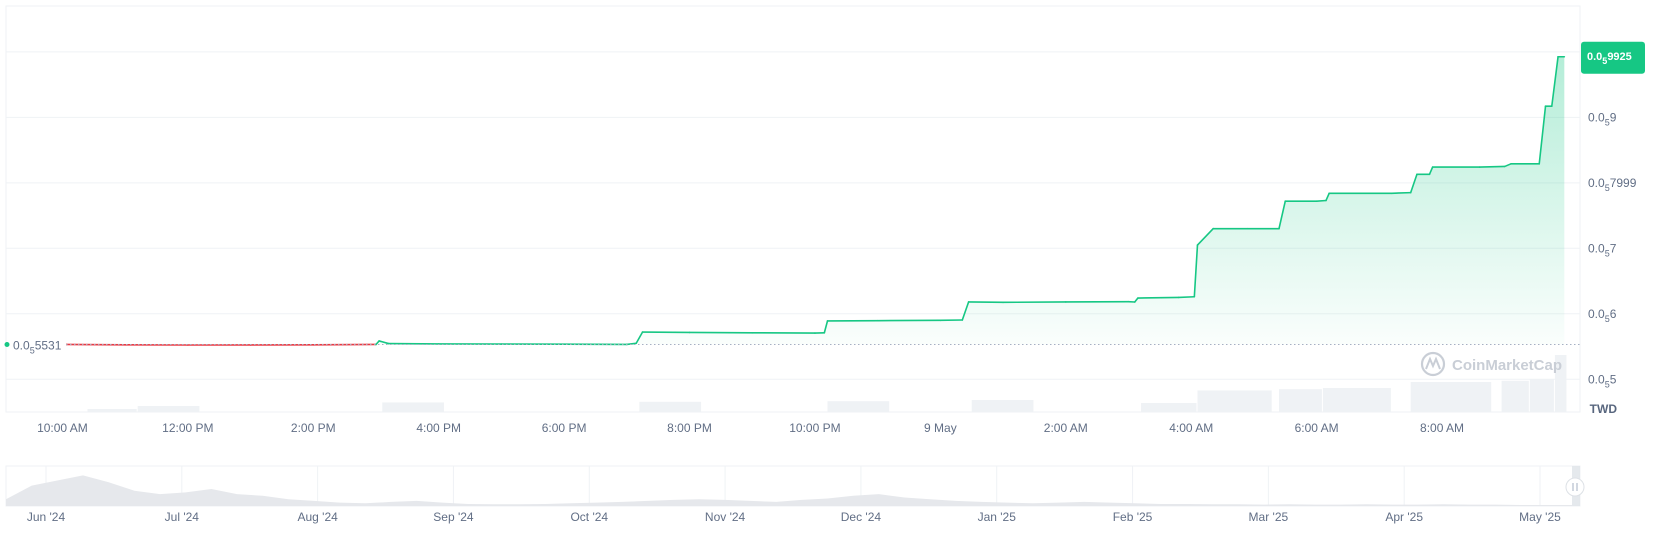  Describe the element at coordinates (689, 428) in the screenshot. I see `x-tick-label-5: 8:00 PM` at that location.